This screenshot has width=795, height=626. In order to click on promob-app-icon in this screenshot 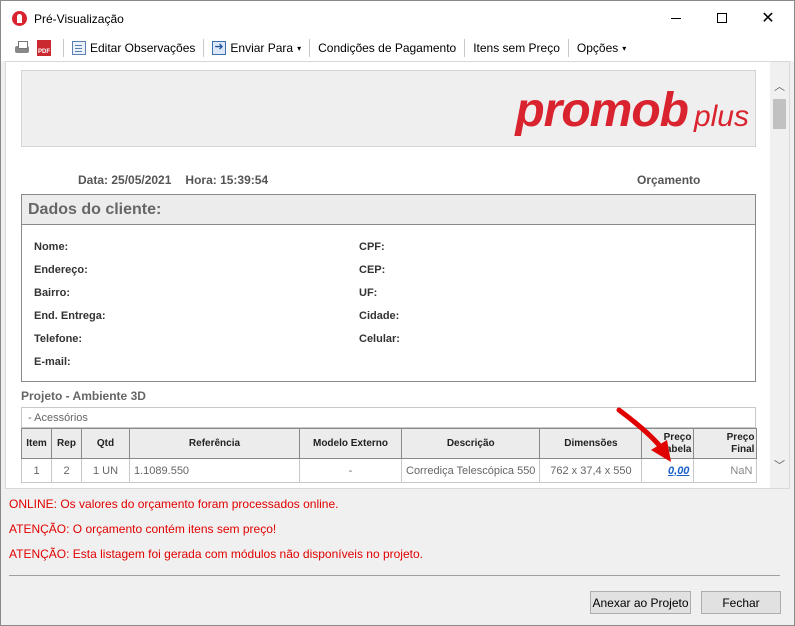, I will do `click(19, 18)`.